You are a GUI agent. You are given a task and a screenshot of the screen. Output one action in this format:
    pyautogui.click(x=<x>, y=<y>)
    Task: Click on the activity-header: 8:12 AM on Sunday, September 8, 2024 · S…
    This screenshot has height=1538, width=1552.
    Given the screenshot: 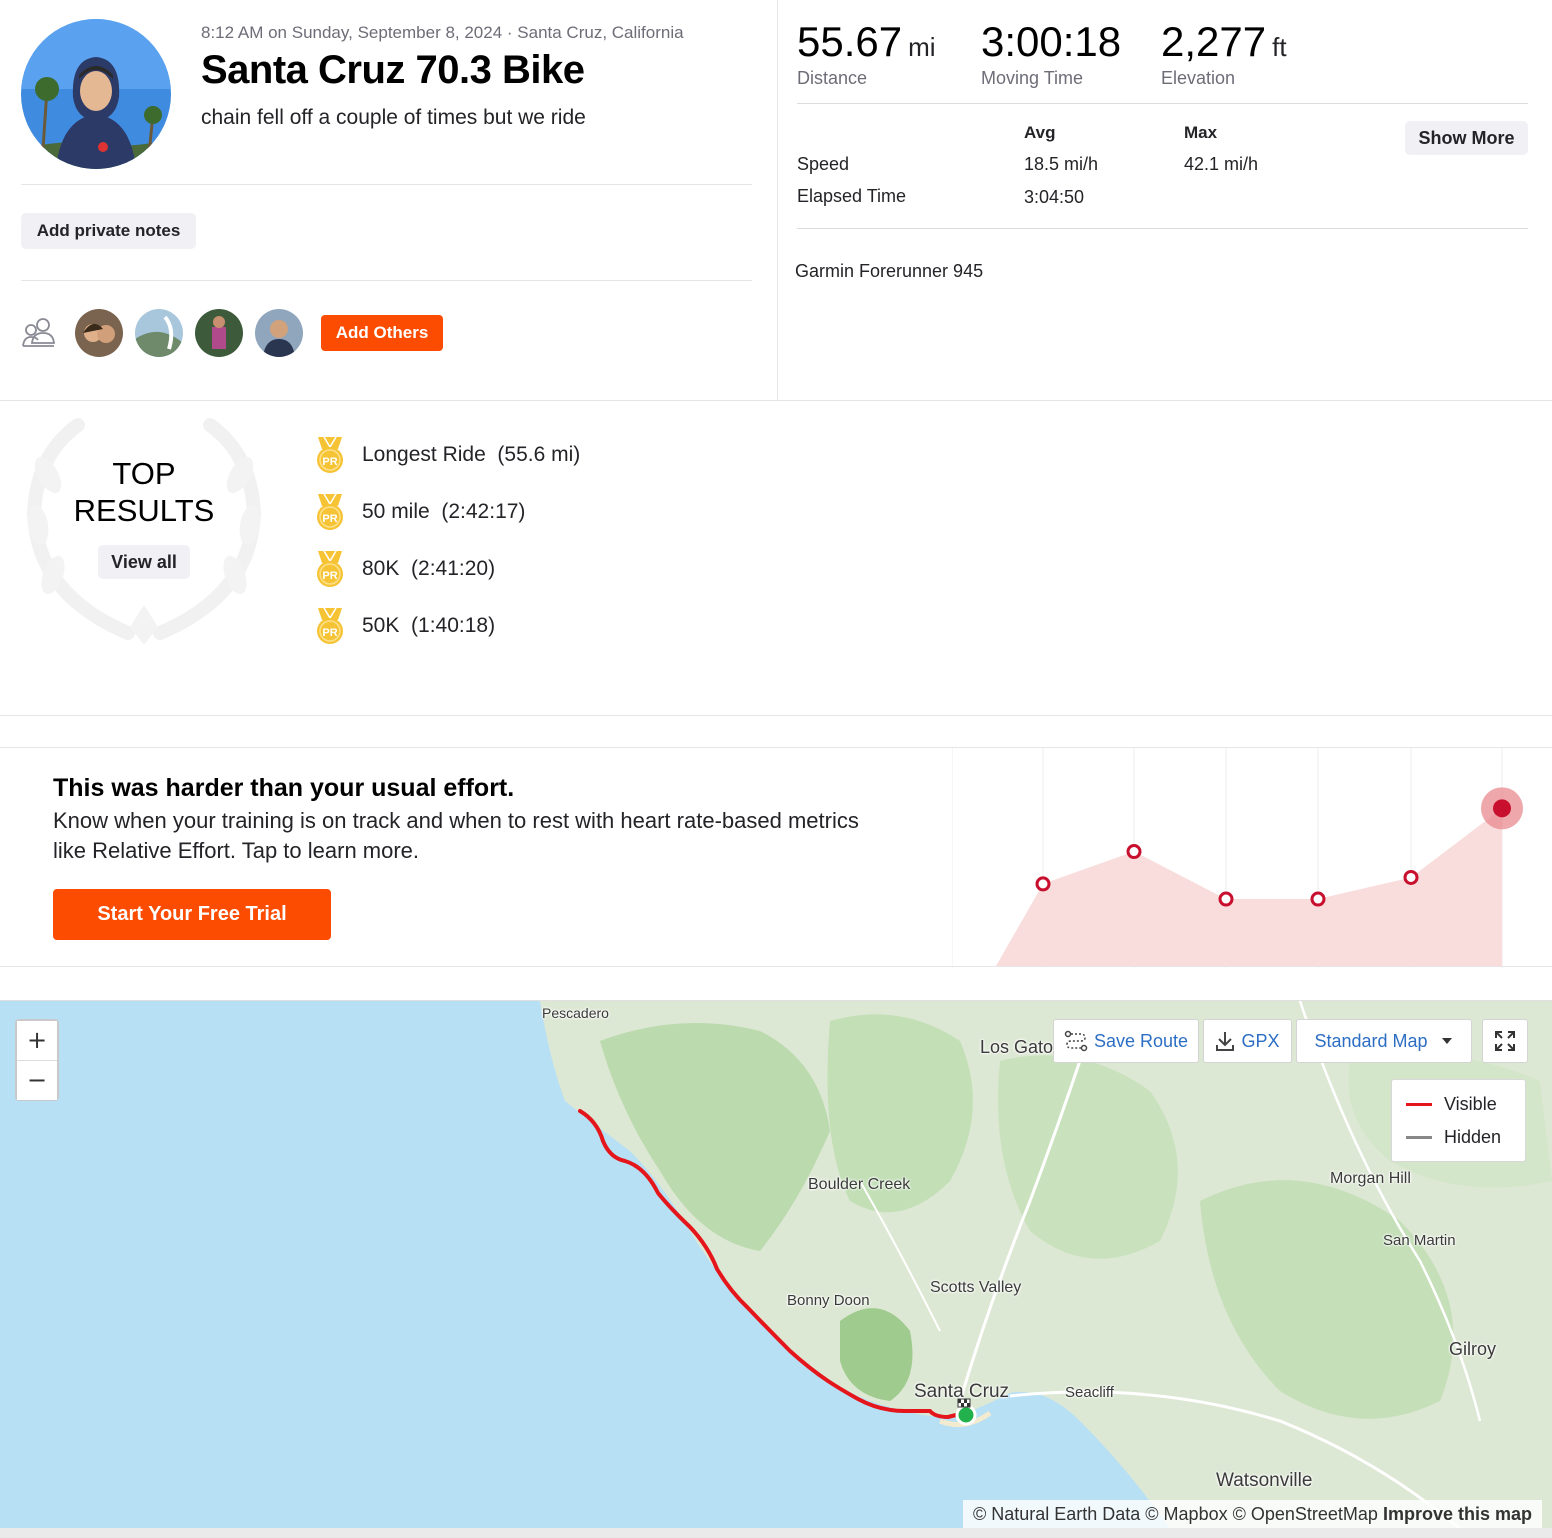 What is the action you would take?
    pyautogui.click(x=389, y=200)
    